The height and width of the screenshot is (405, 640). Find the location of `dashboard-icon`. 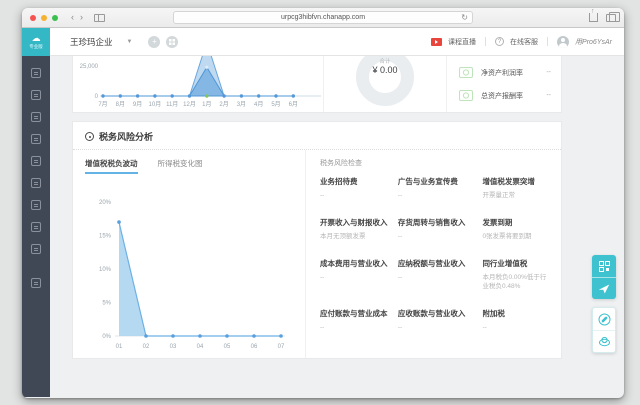

dashboard-icon is located at coordinates (36, 73).